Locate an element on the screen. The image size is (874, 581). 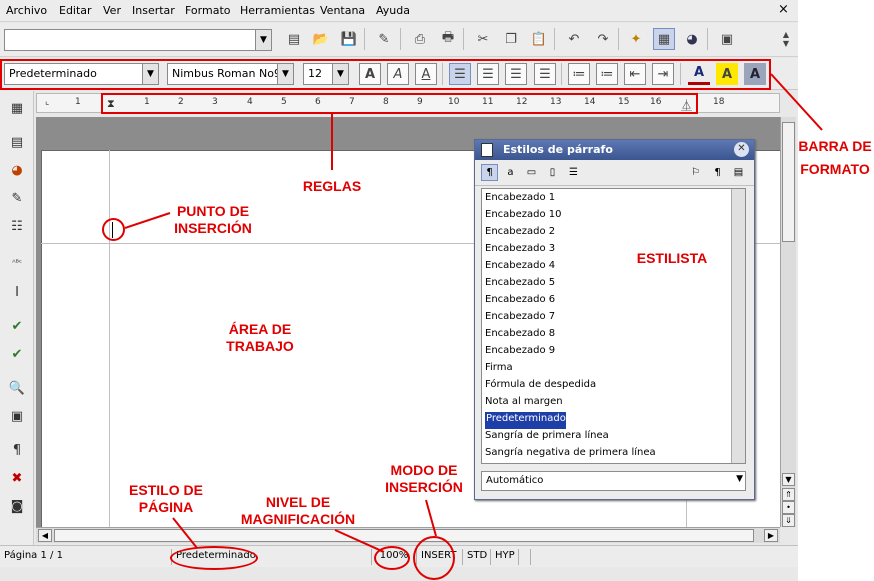
frame-styles-icon: ▭ is located at coordinates (531, 172).